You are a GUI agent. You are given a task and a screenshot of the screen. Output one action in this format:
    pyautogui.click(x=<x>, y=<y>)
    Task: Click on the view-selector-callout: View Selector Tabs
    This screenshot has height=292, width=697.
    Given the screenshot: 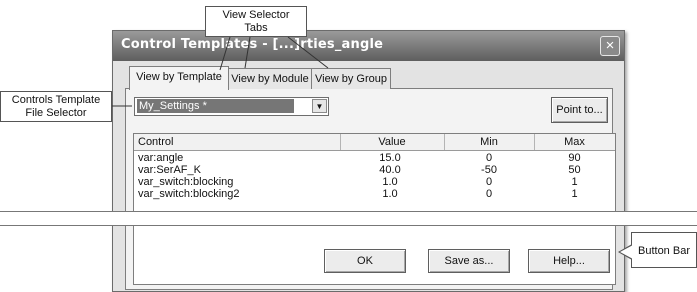 What is the action you would take?
    pyautogui.click(x=256, y=21)
    